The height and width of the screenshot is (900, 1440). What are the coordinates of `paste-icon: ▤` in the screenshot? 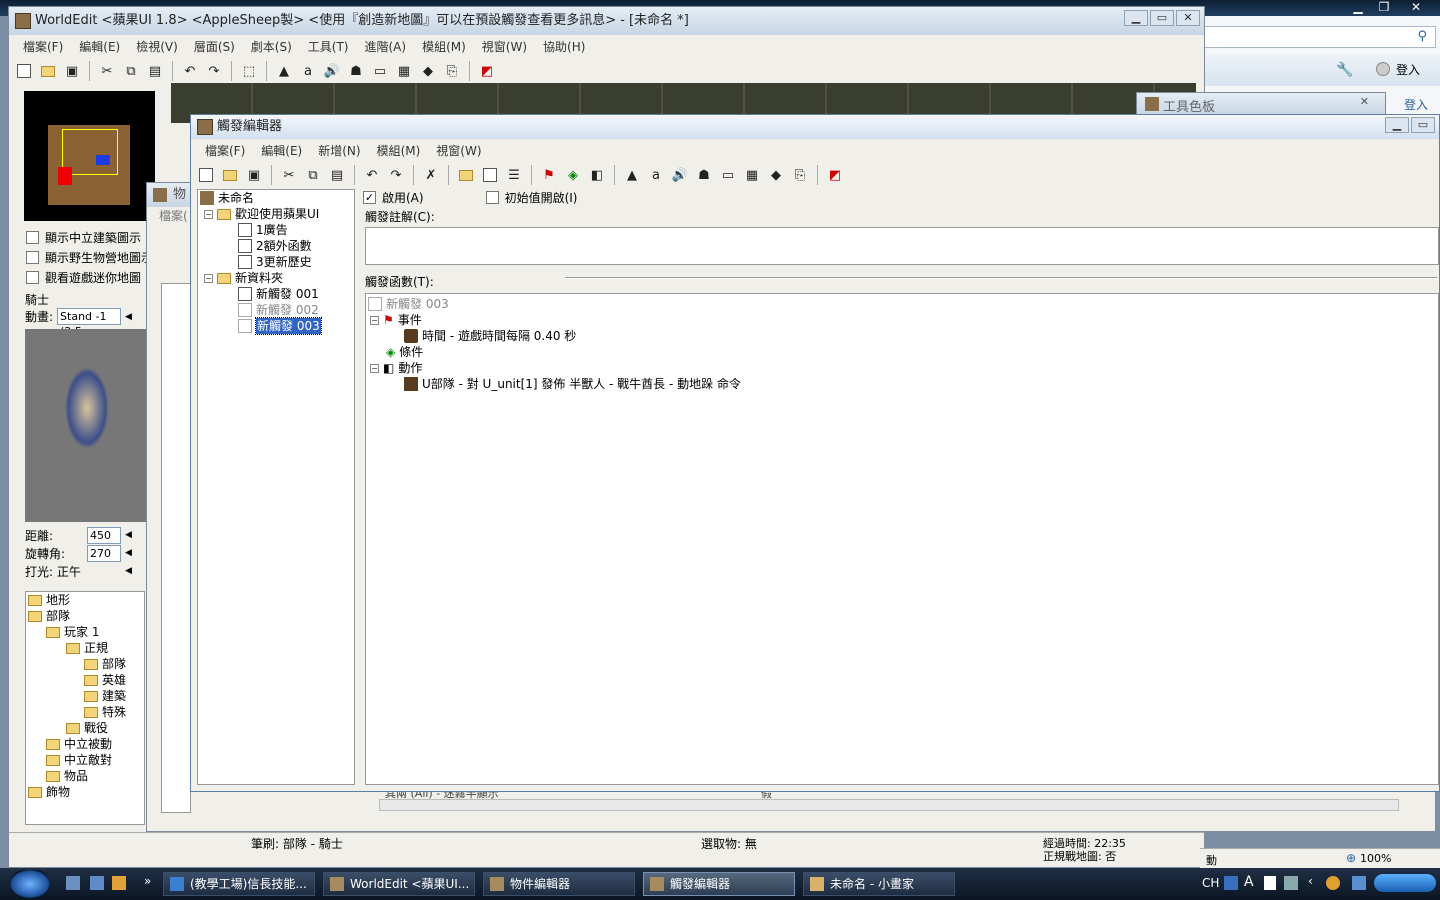 It's located at (337, 175).